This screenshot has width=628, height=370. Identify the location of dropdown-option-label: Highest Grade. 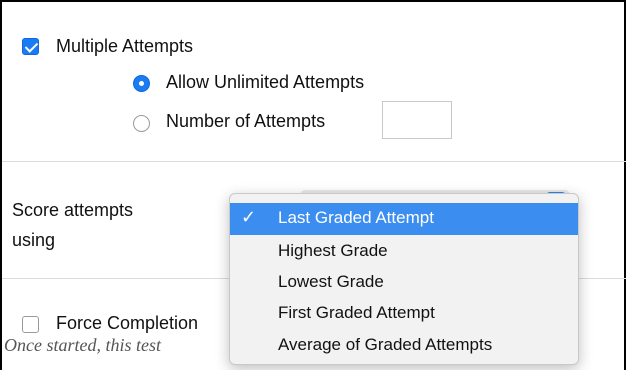
(333, 250).